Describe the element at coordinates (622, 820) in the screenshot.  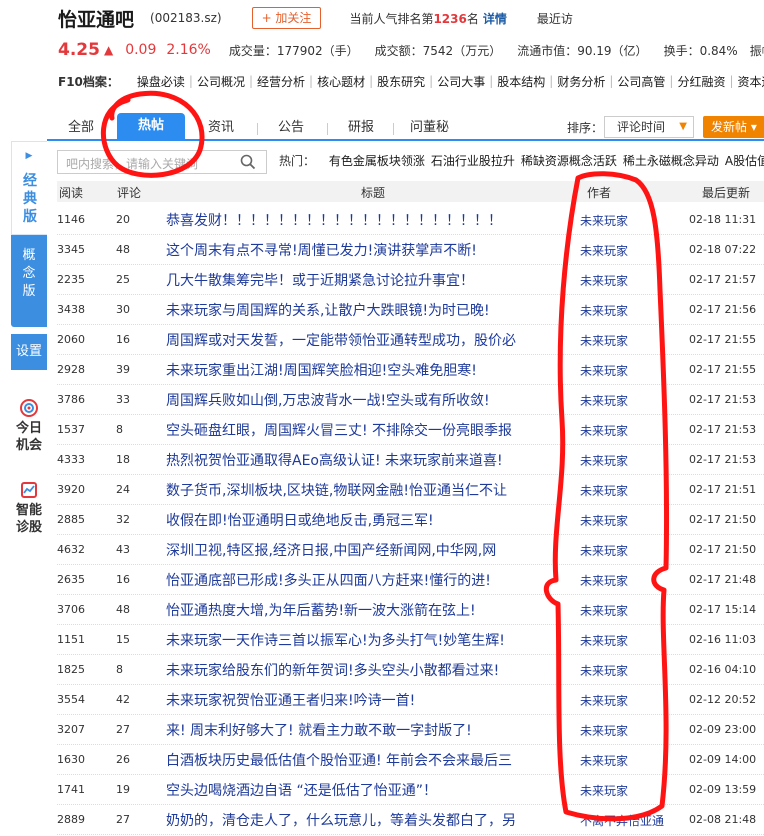
I see `author-link: 不离不弃怡亚通` at that location.